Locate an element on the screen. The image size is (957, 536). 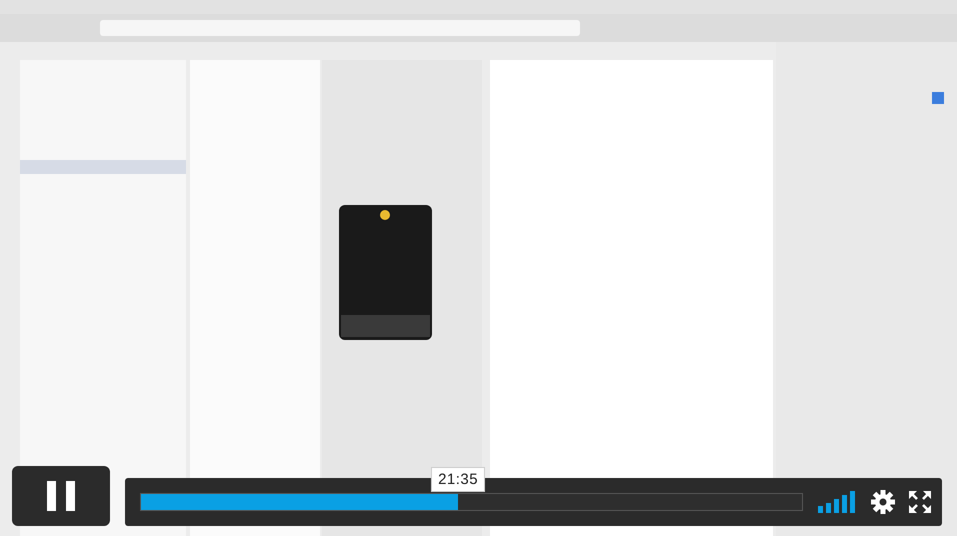
fullscreen-icon is located at coordinates (920, 502).